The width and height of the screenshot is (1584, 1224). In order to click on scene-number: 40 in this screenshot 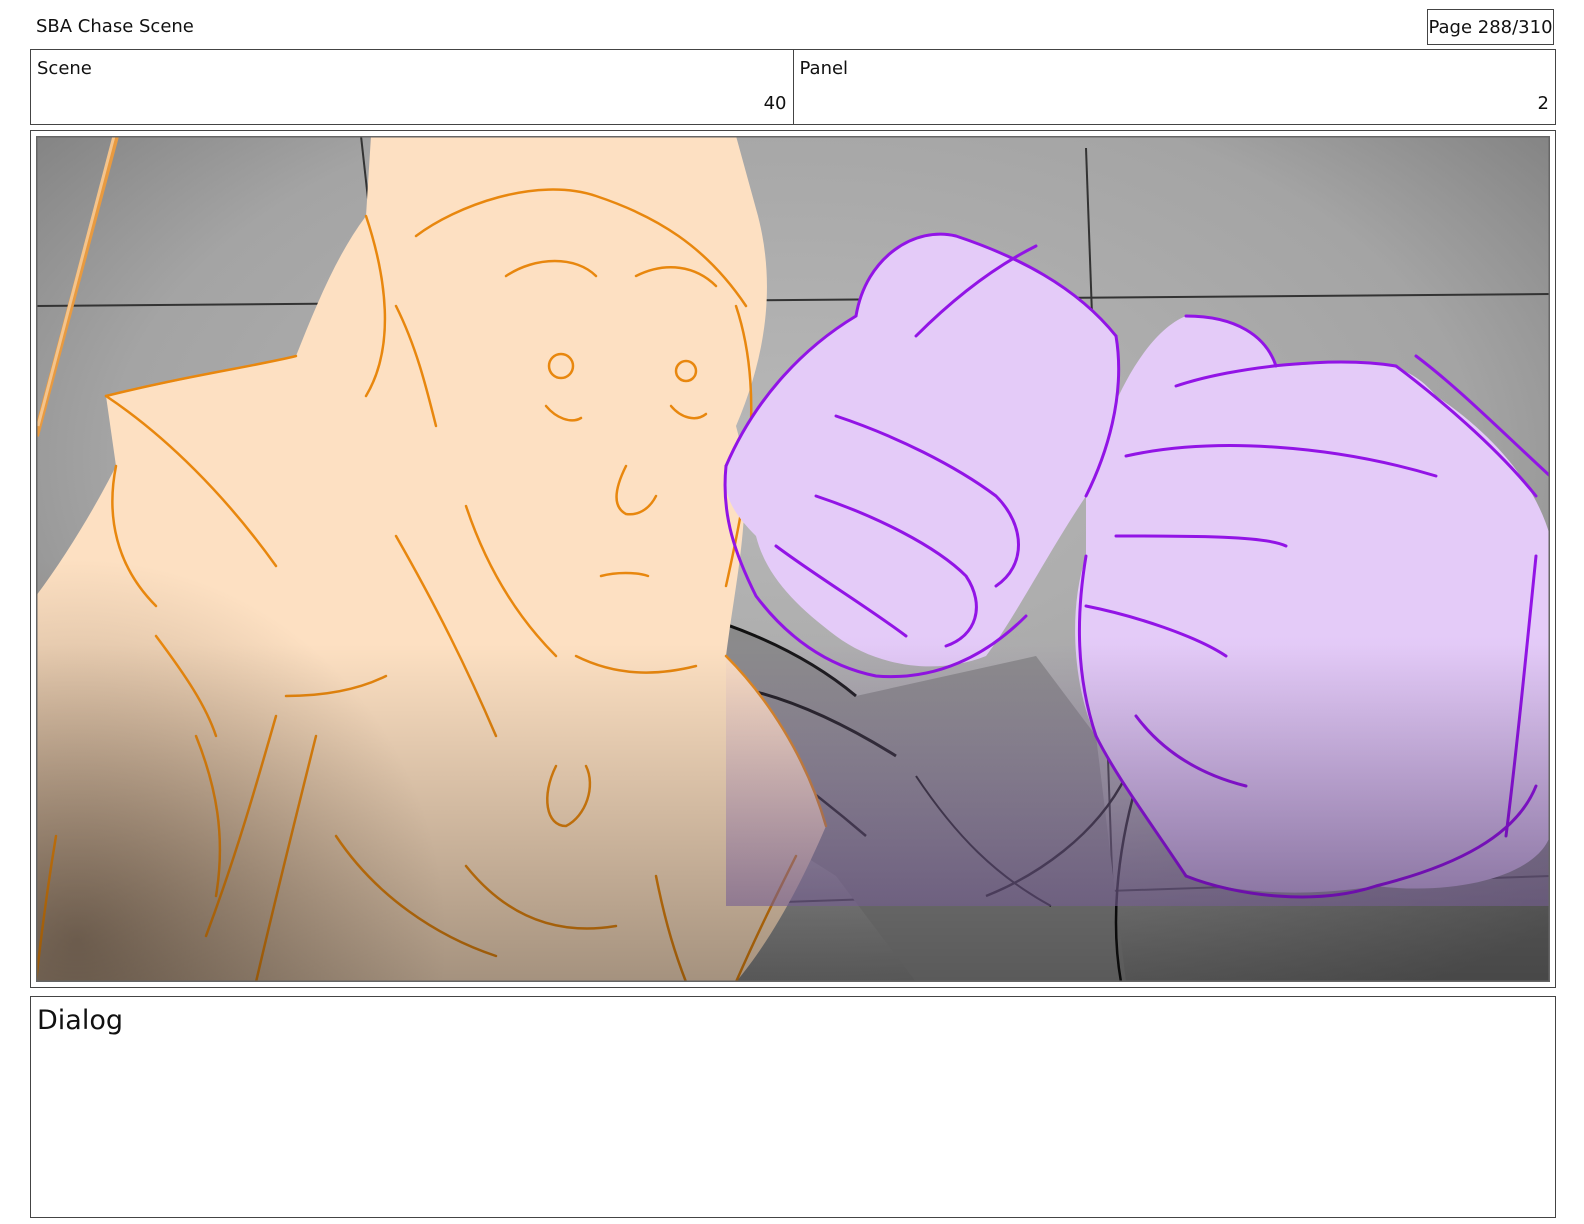, I will do `click(775, 103)`.